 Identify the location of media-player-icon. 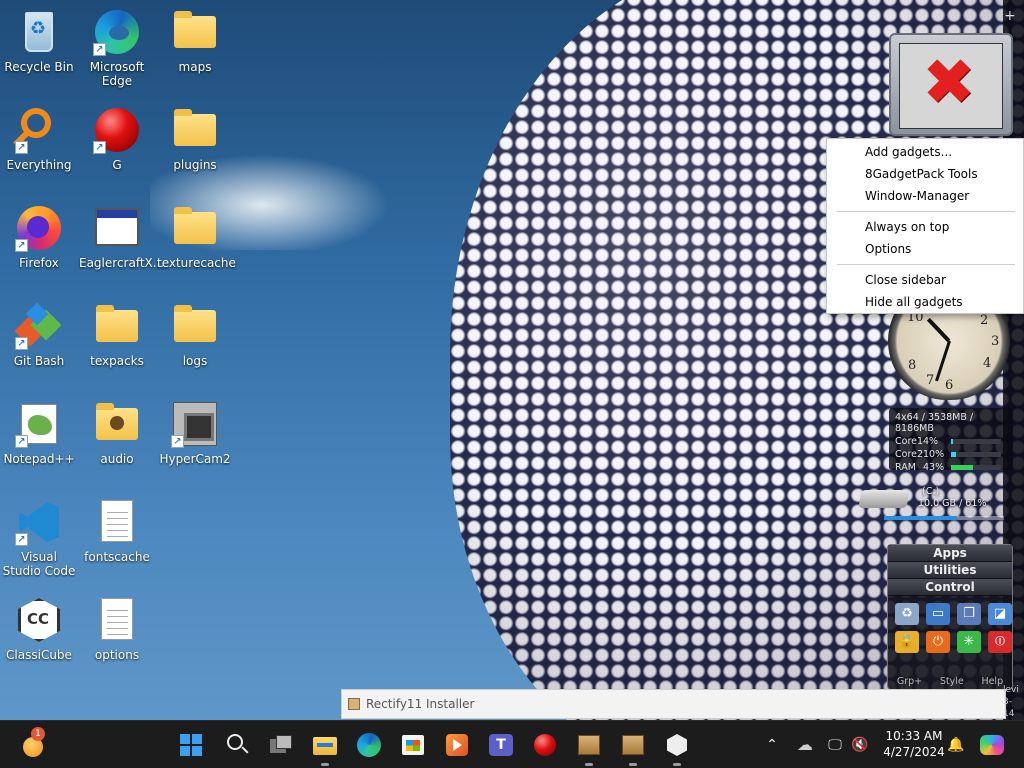
(457, 745).